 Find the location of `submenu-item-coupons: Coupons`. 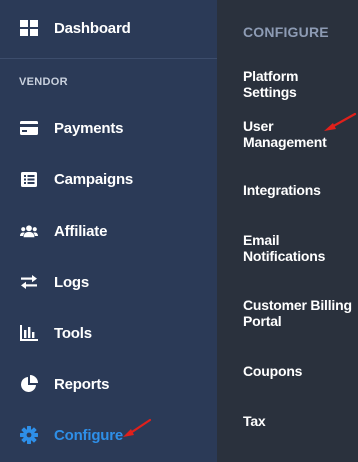

submenu-item-coupons: Coupons is located at coordinates (299, 371).